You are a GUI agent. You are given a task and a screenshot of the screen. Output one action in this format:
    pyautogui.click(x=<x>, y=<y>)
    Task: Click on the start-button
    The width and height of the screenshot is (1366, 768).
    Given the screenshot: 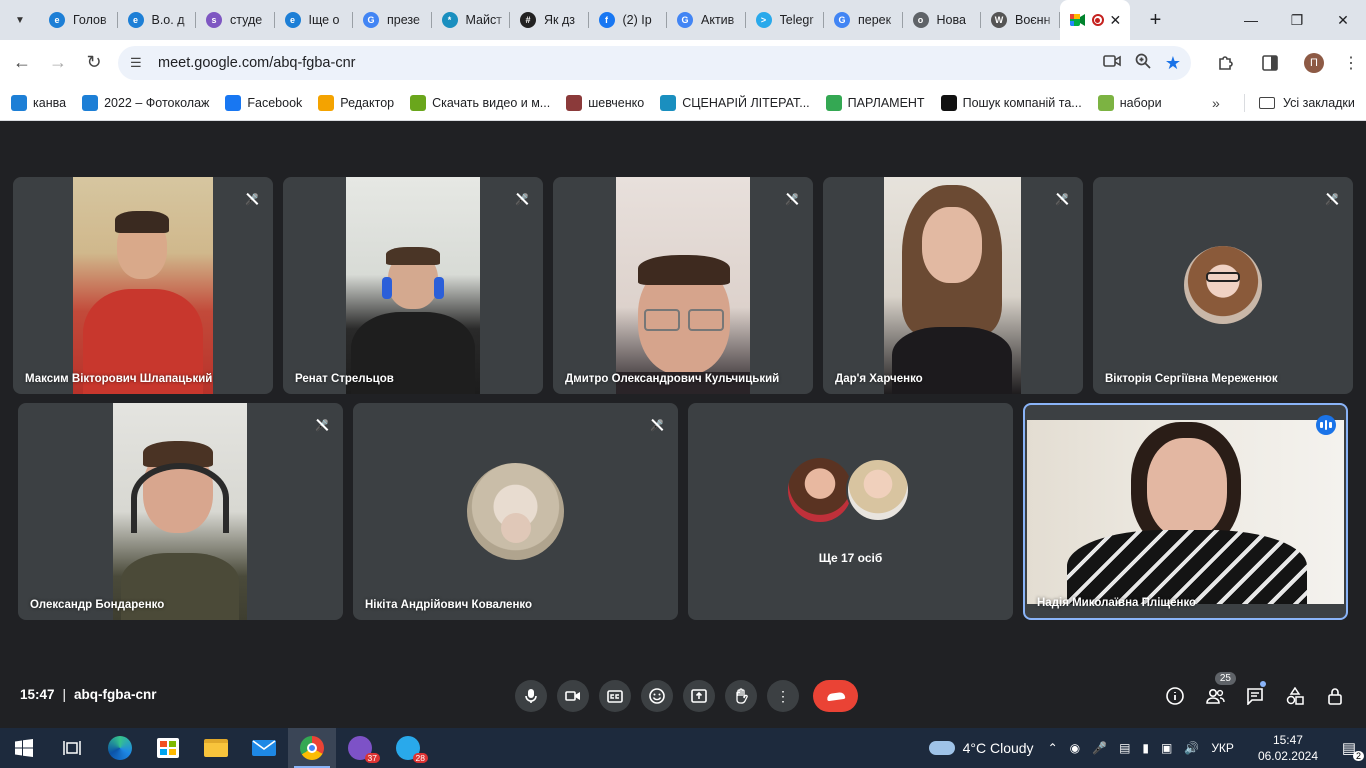 What is the action you would take?
    pyautogui.click(x=24, y=748)
    